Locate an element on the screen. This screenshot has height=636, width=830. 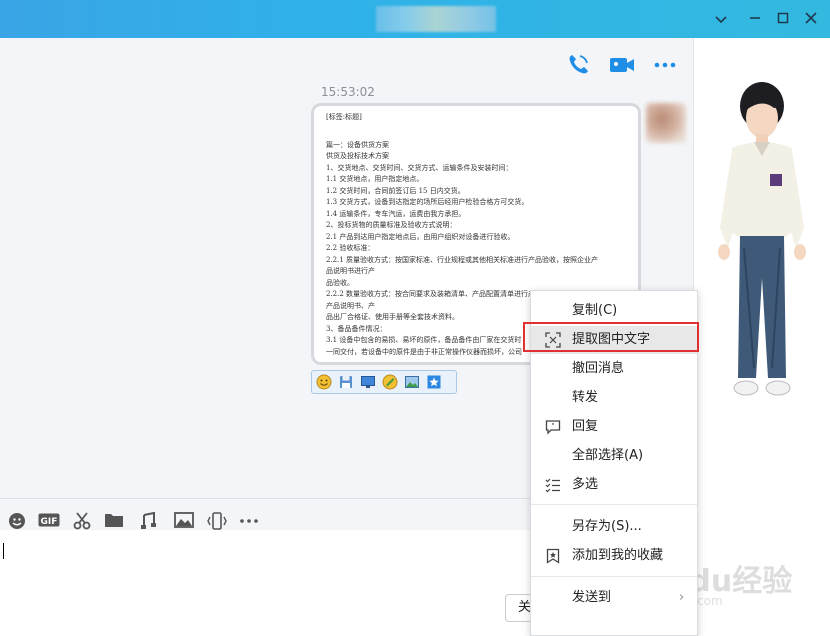
title-bar is located at coordinates (415, 19).